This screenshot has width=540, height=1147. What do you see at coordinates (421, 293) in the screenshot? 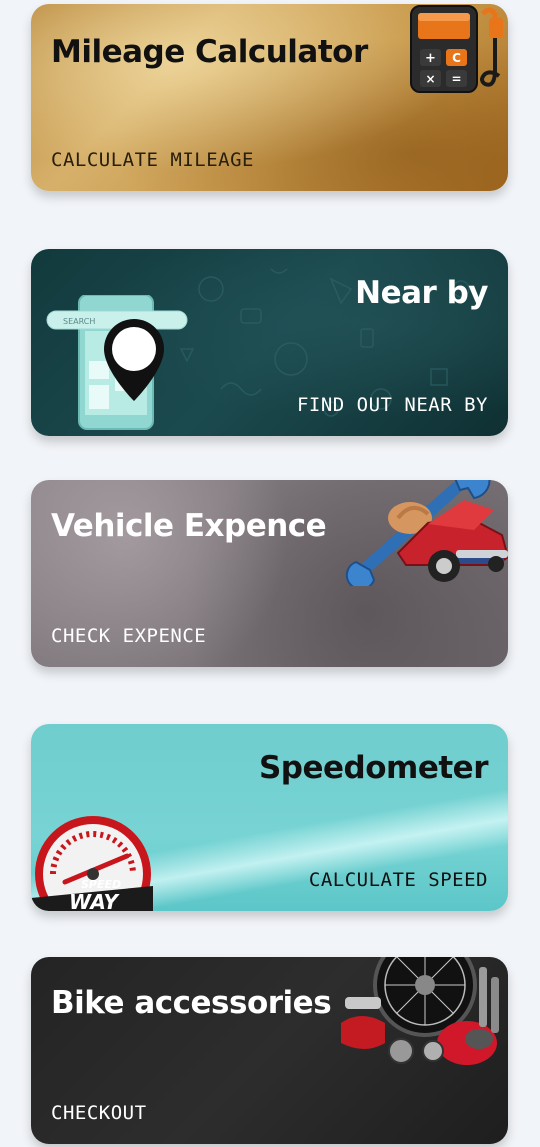
I see `card-title: Near by` at bounding box center [421, 293].